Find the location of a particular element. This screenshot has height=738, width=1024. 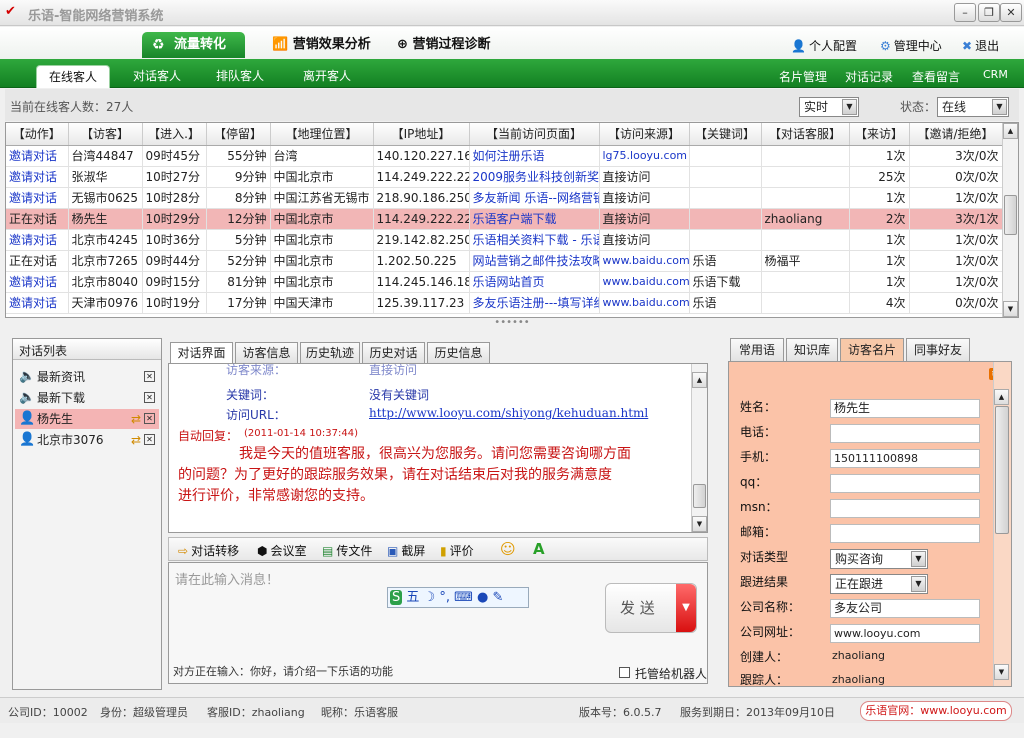

emoji-icon: ☺ is located at coordinates (508, 549).